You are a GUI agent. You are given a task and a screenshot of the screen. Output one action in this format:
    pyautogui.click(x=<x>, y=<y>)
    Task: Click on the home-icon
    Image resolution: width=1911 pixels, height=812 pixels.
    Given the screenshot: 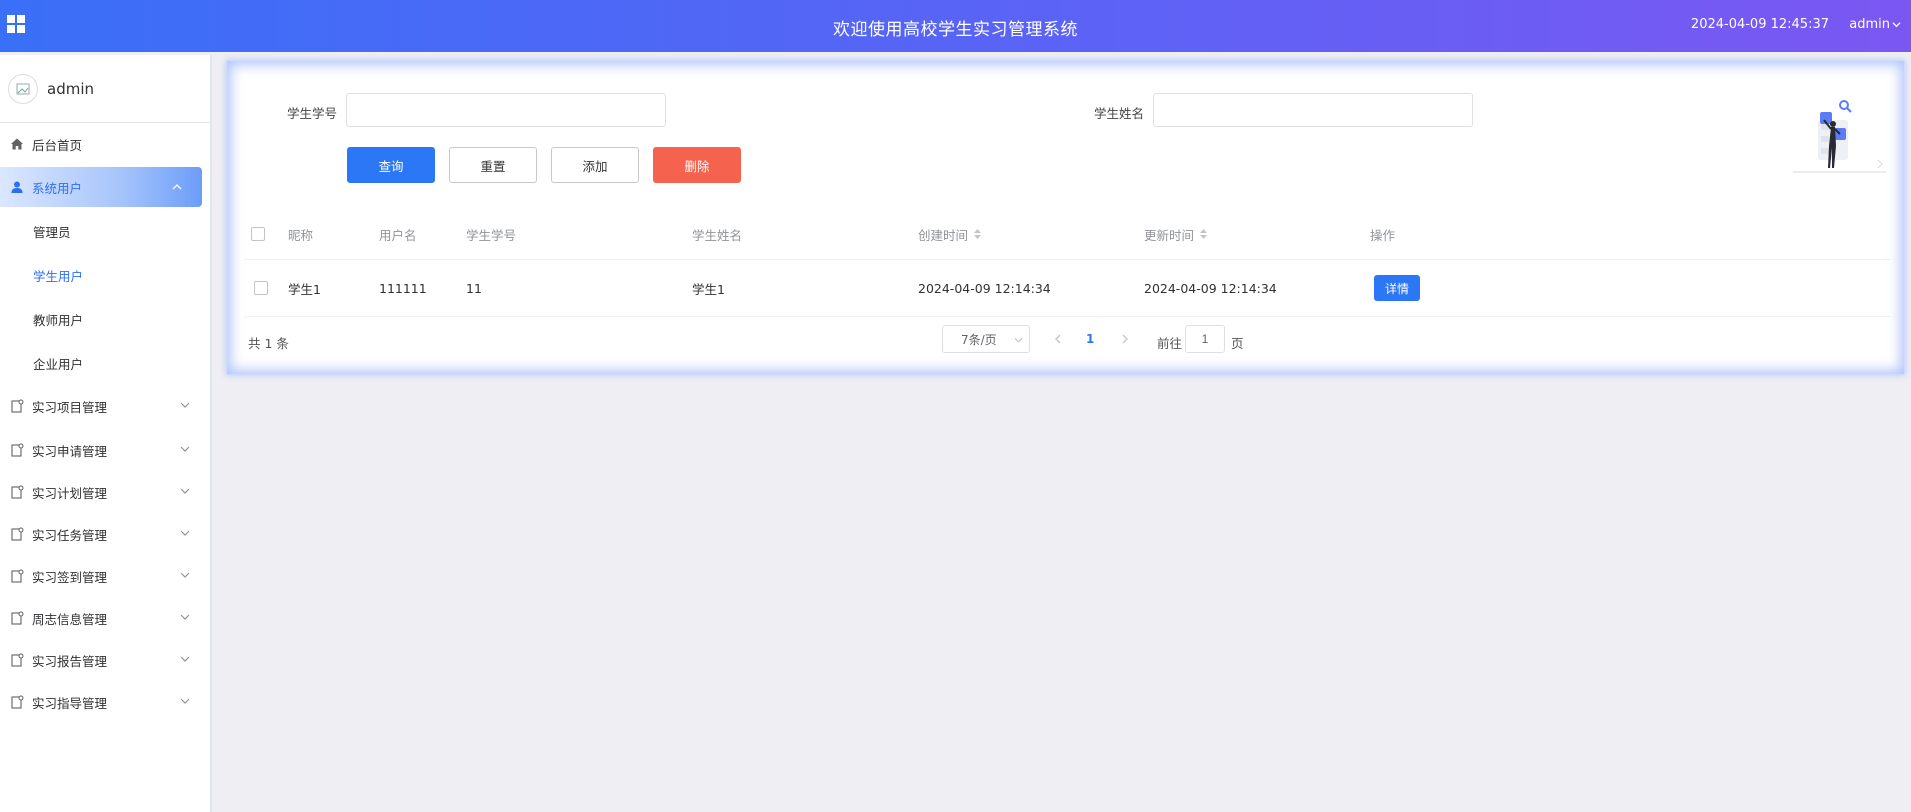 What is the action you would take?
    pyautogui.click(x=17, y=144)
    